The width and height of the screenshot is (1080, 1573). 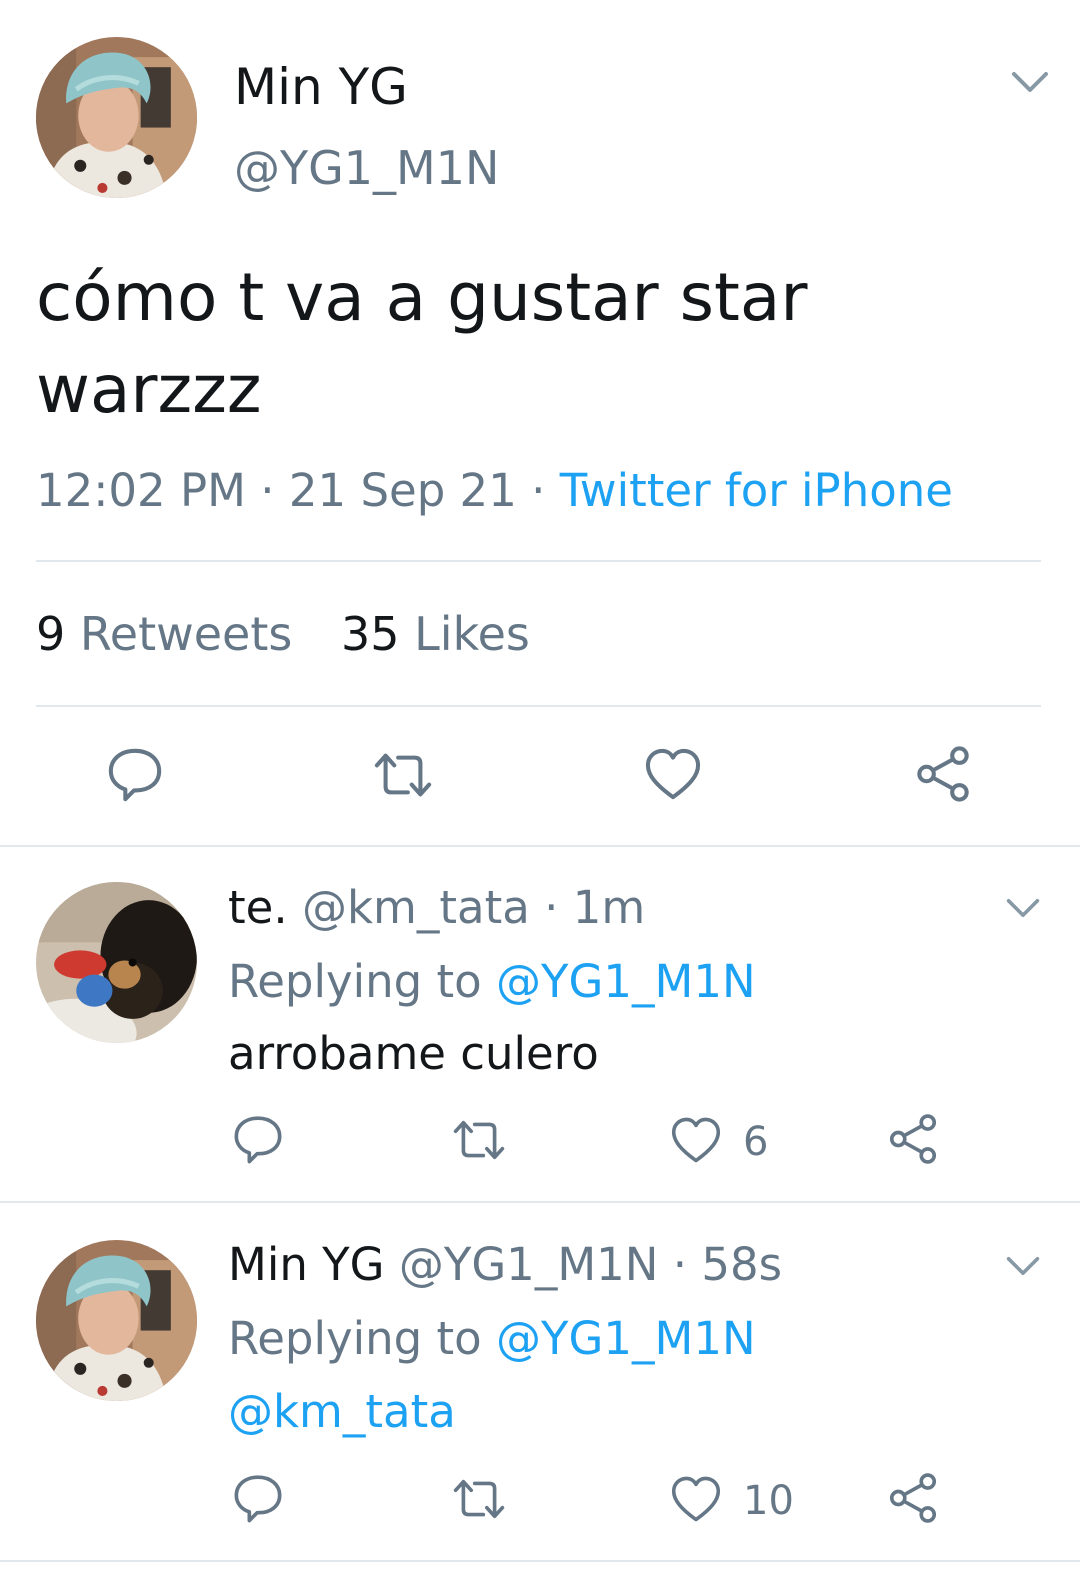 I want to click on reply-header: Min YG @YG1_M1N · 58s, so click(x=505, y=1265).